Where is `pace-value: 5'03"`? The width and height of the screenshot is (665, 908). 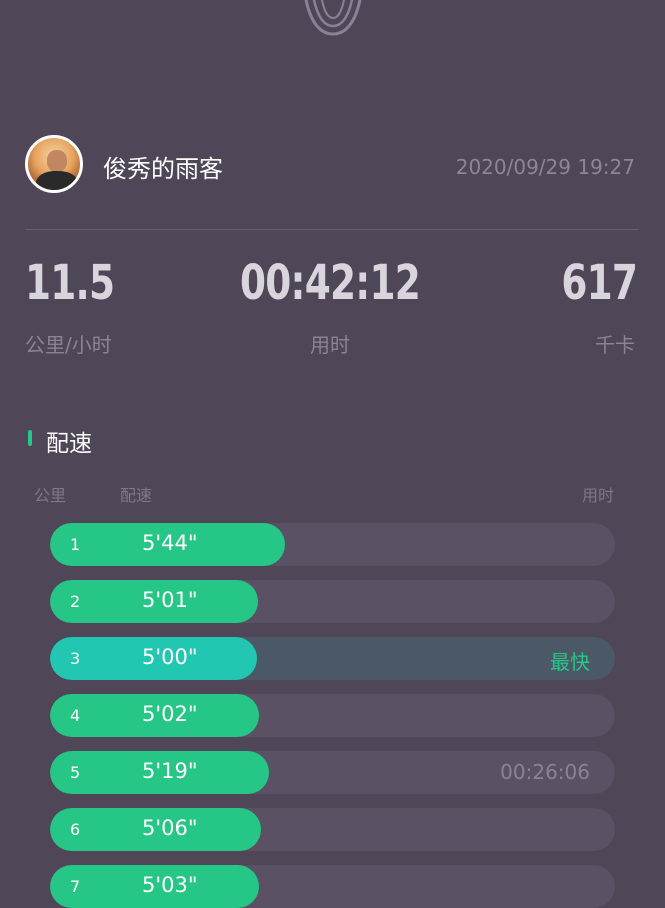
pace-value: 5'03" is located at coordinates (170, 885).